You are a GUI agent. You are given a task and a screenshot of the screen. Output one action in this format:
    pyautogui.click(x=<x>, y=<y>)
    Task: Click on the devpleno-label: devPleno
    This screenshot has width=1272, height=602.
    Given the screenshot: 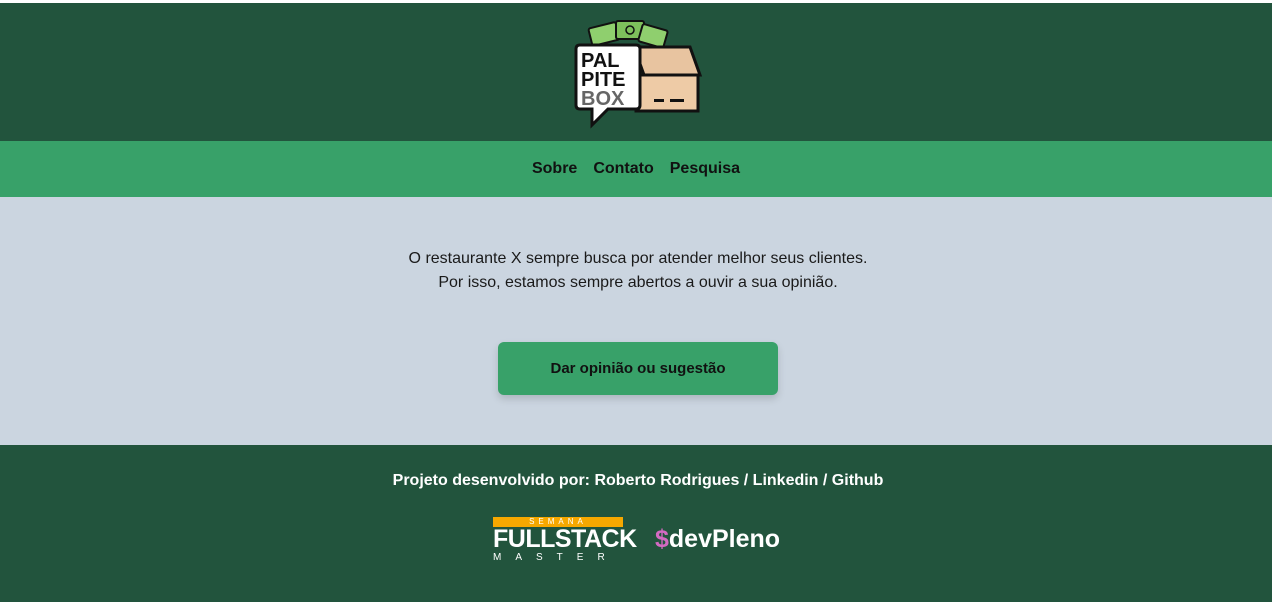 What is the action you would take?
    pyautogui.click(x=724, y=539)
    